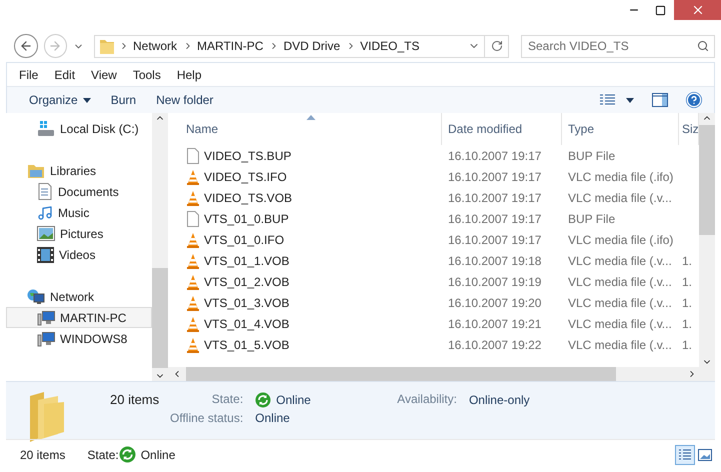 Image resolution: width=721 pixels, height=472 pixels. What do you see at coordinates (103, 455) in the screenshot?
I see `state-label: State:` at bounding box center [103, 455].